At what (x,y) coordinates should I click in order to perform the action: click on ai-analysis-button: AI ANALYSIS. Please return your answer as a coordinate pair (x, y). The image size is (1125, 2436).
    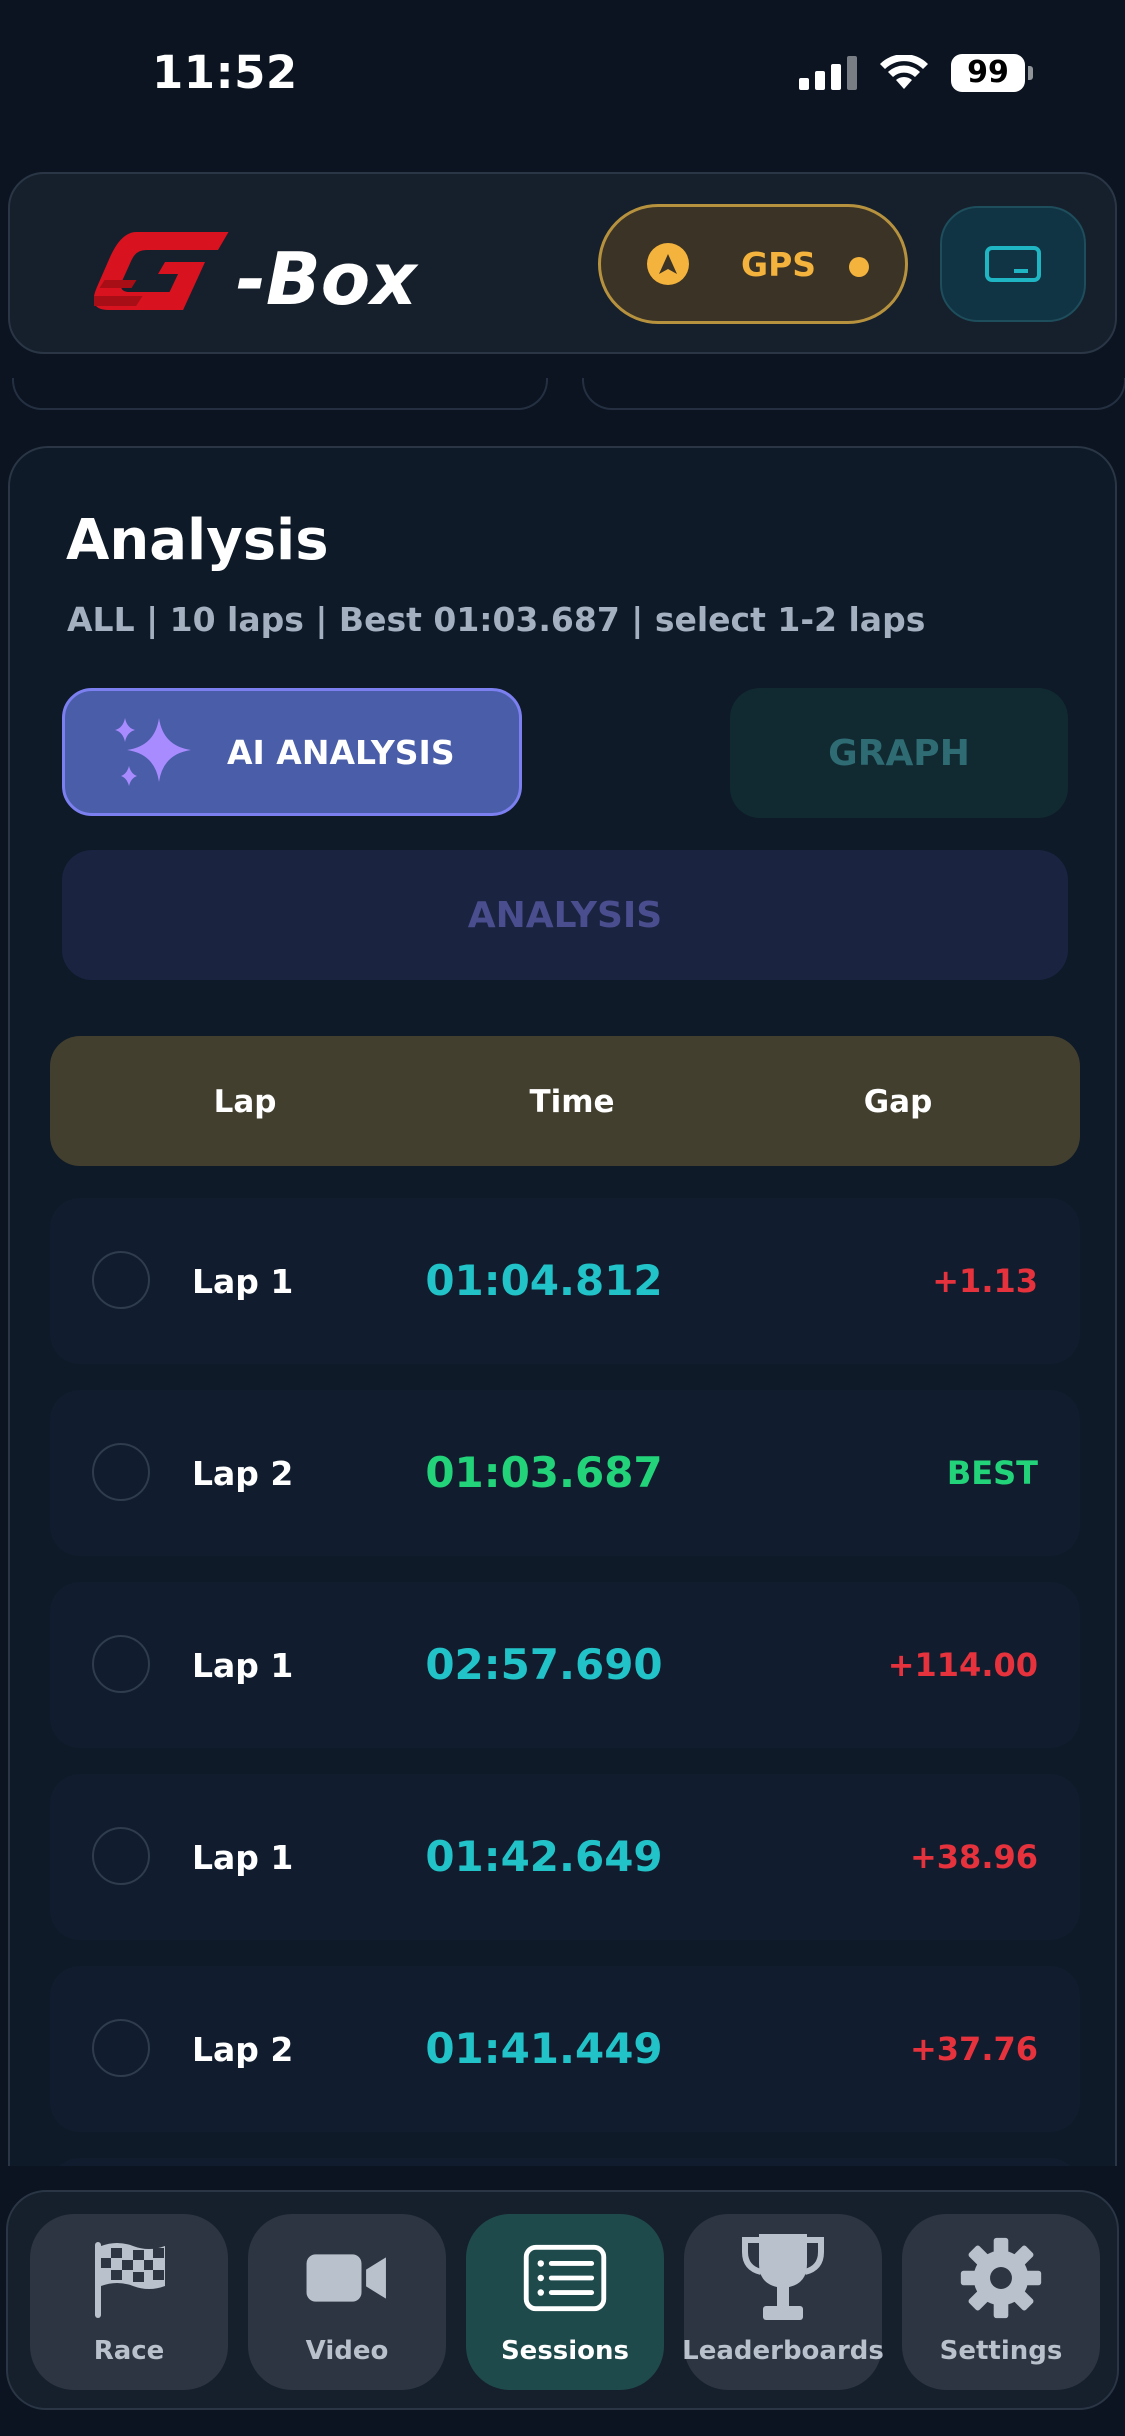
    Looking at the image, I should click on (292, 752).